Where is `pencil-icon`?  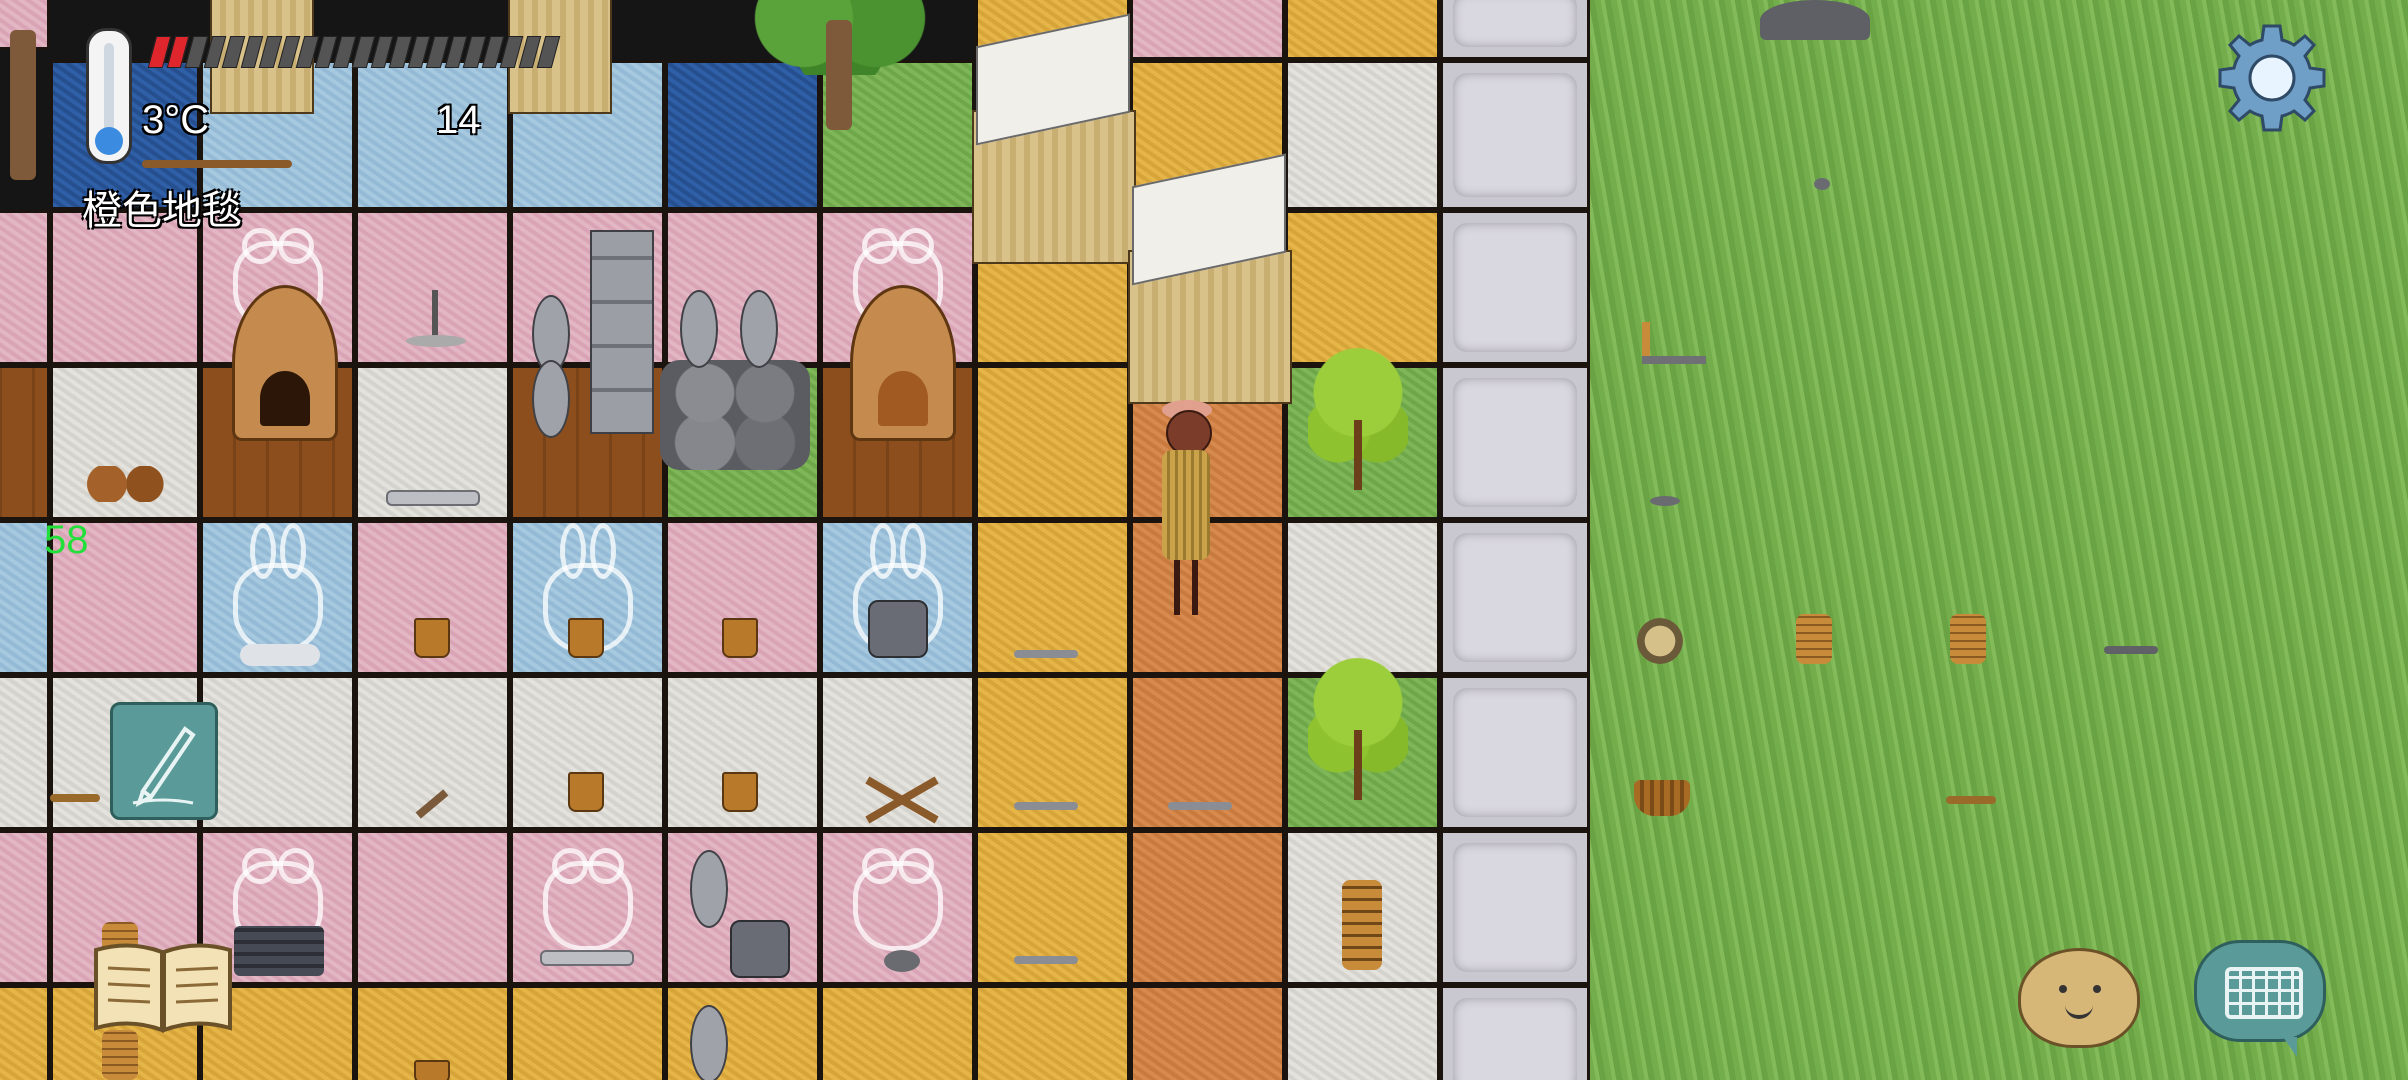 pencil-icon is located at coordinates (164, 766).